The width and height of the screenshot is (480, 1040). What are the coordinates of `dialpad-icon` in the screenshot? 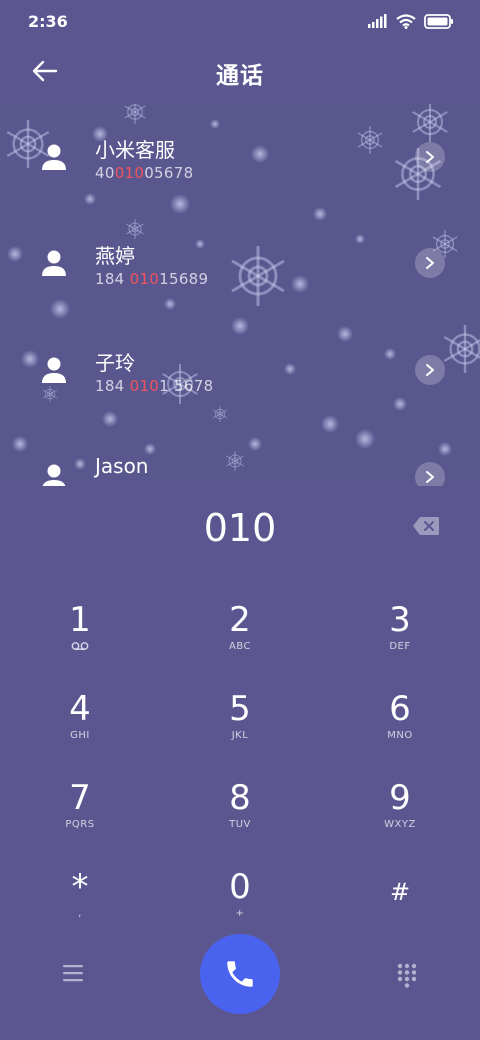 It's located at (407, 975).